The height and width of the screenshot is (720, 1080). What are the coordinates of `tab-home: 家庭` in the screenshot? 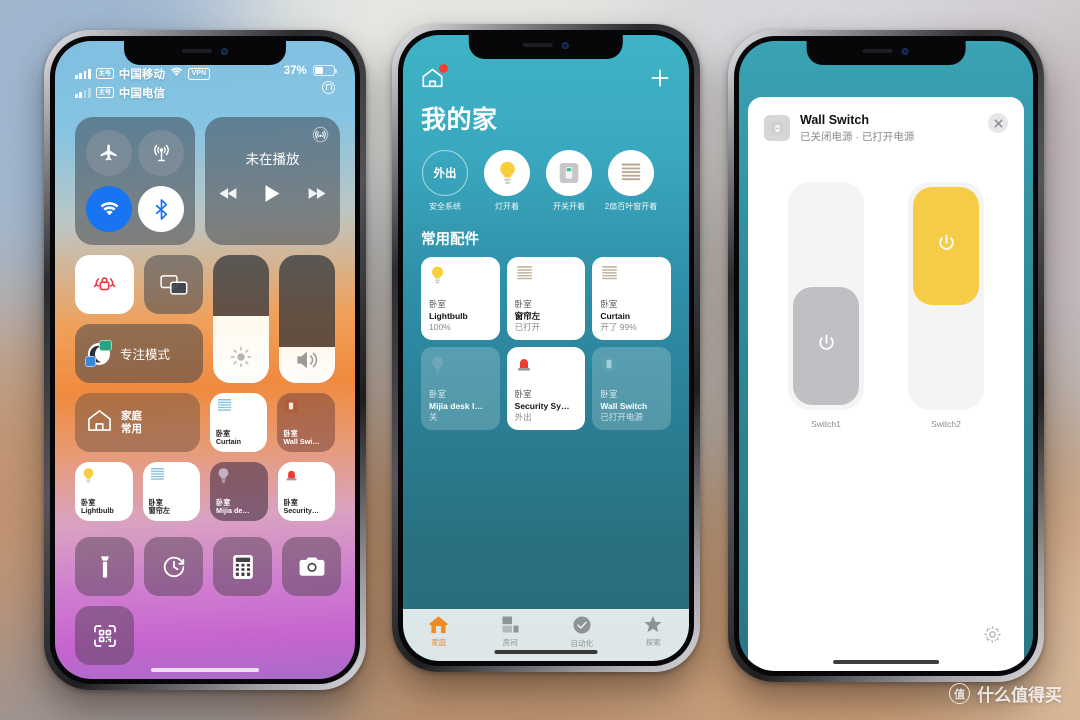 It's located at (439, 631).